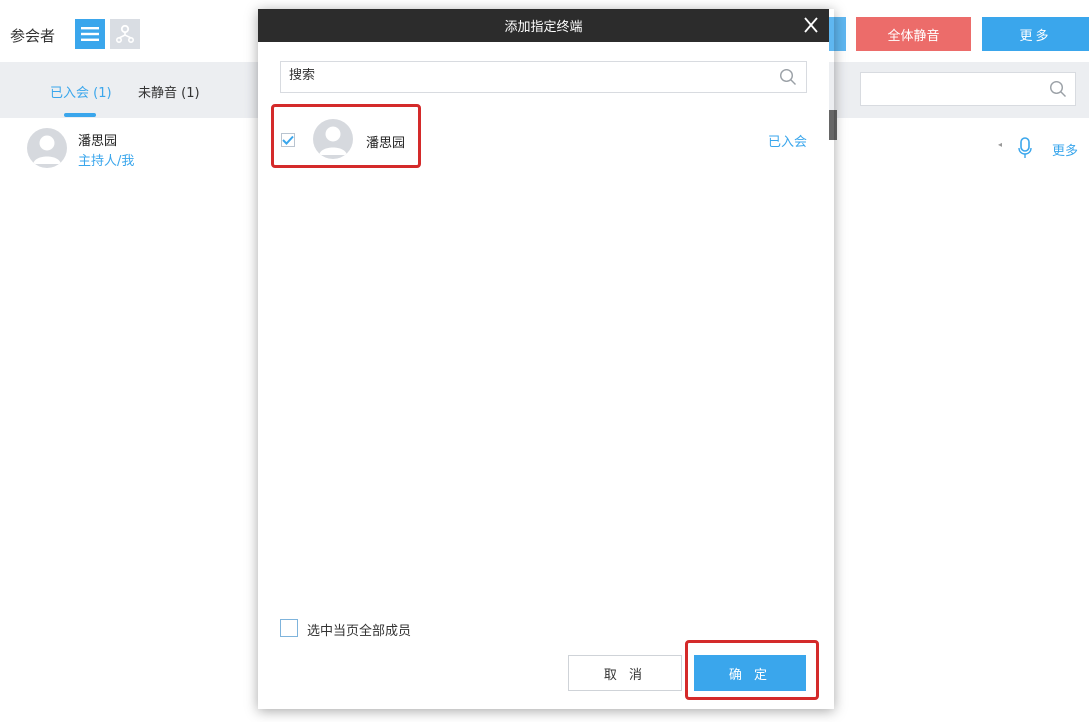  Describe the element at coordinates (33, 36) in the screenshot. I see `participants-title: 参会者` at that location.